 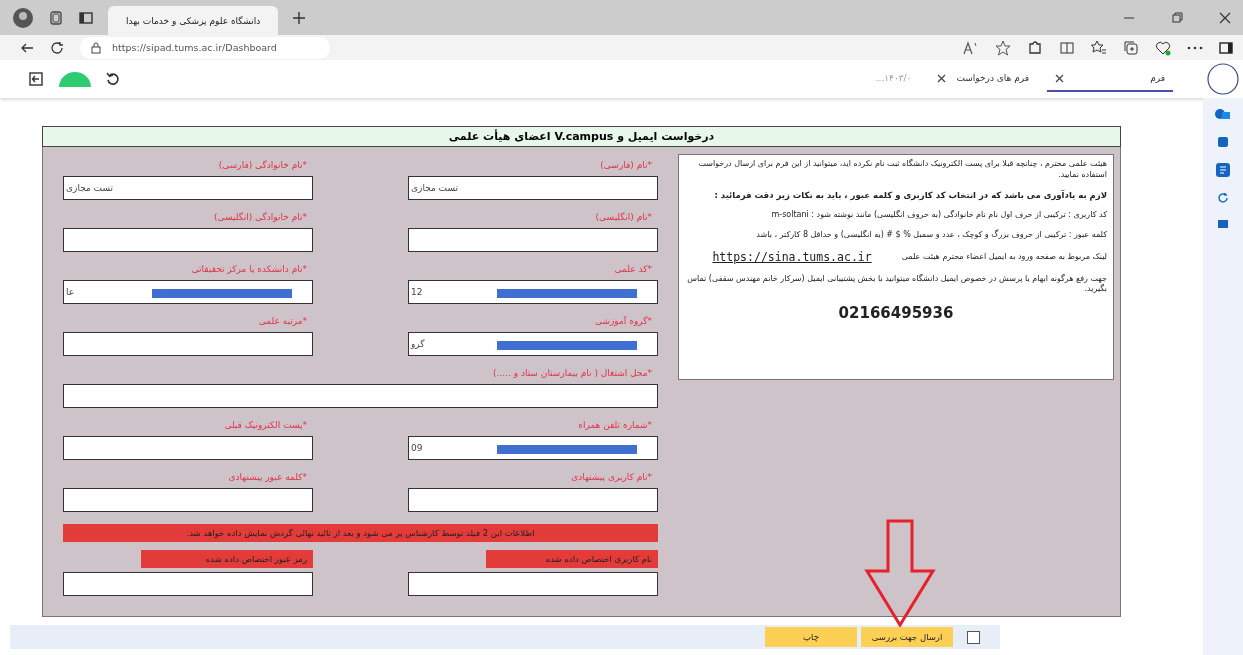 What do you see at coordinates (1110, 79) in the screenshot?
I see `form-tab: فرم` at bounding box center [1110, 79].